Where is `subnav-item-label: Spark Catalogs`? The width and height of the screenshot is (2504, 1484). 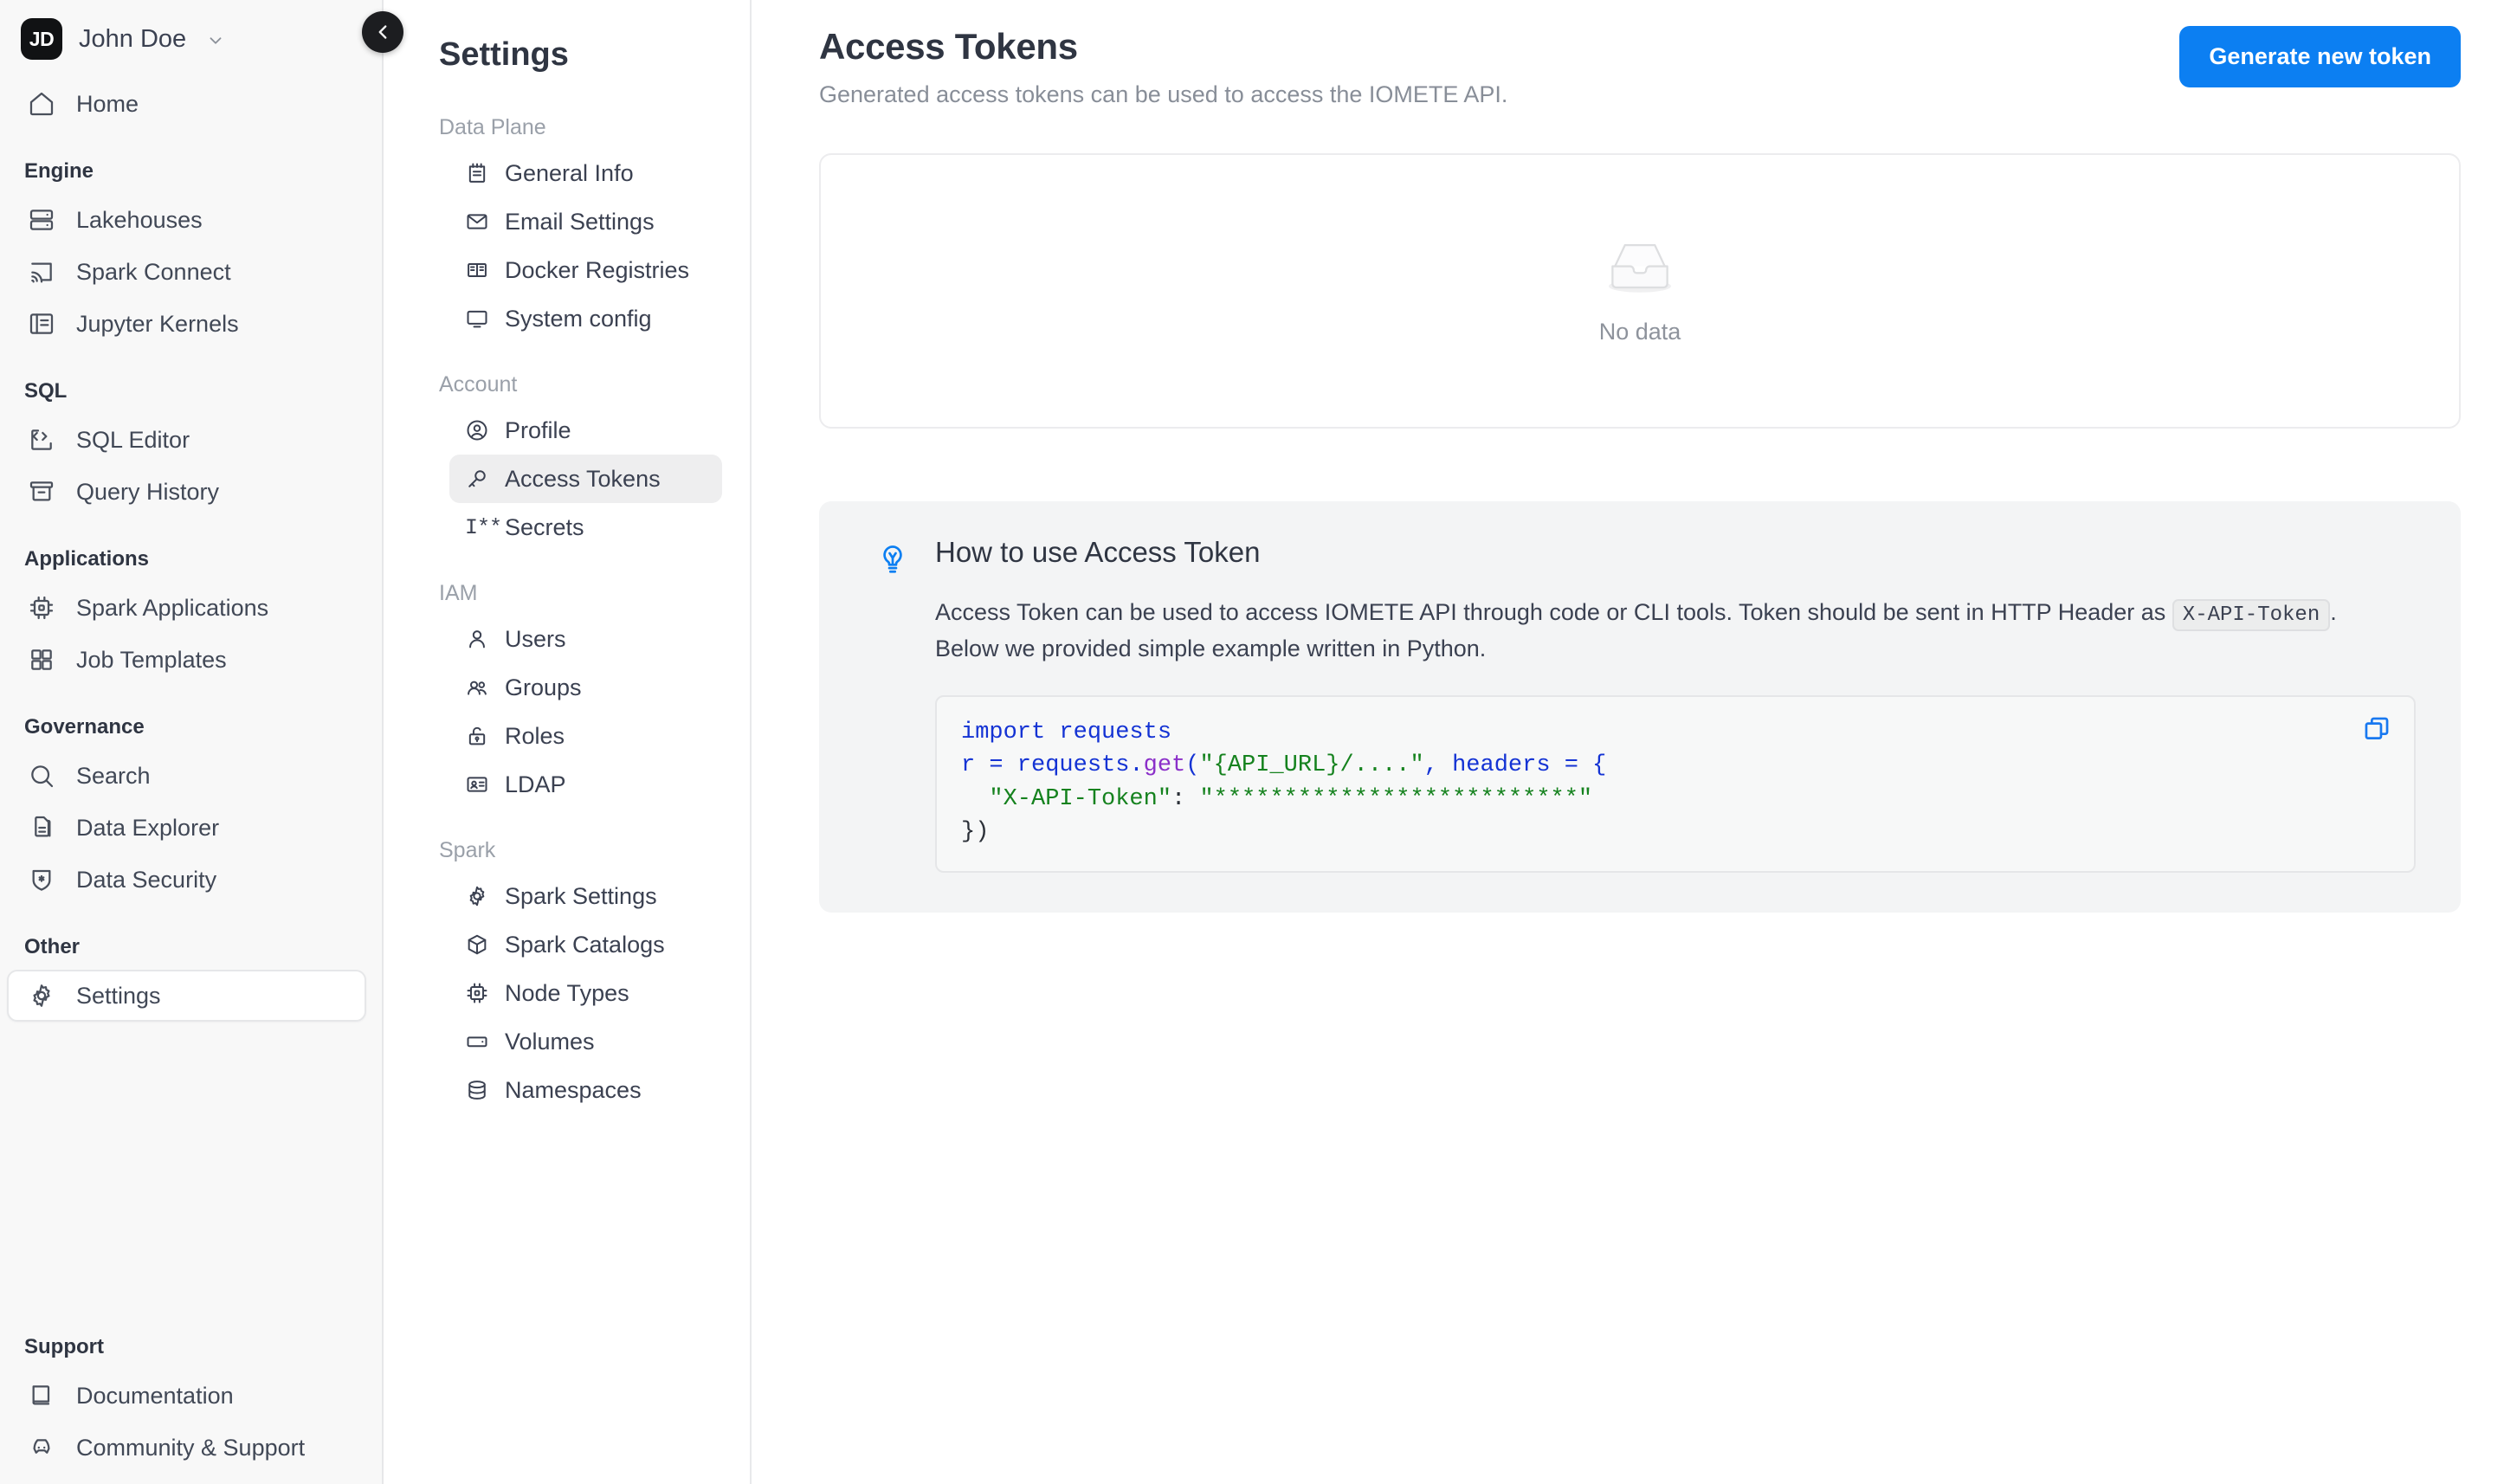
subnav-item-label: Spark Catalogs is located at coordinates (585, 944).